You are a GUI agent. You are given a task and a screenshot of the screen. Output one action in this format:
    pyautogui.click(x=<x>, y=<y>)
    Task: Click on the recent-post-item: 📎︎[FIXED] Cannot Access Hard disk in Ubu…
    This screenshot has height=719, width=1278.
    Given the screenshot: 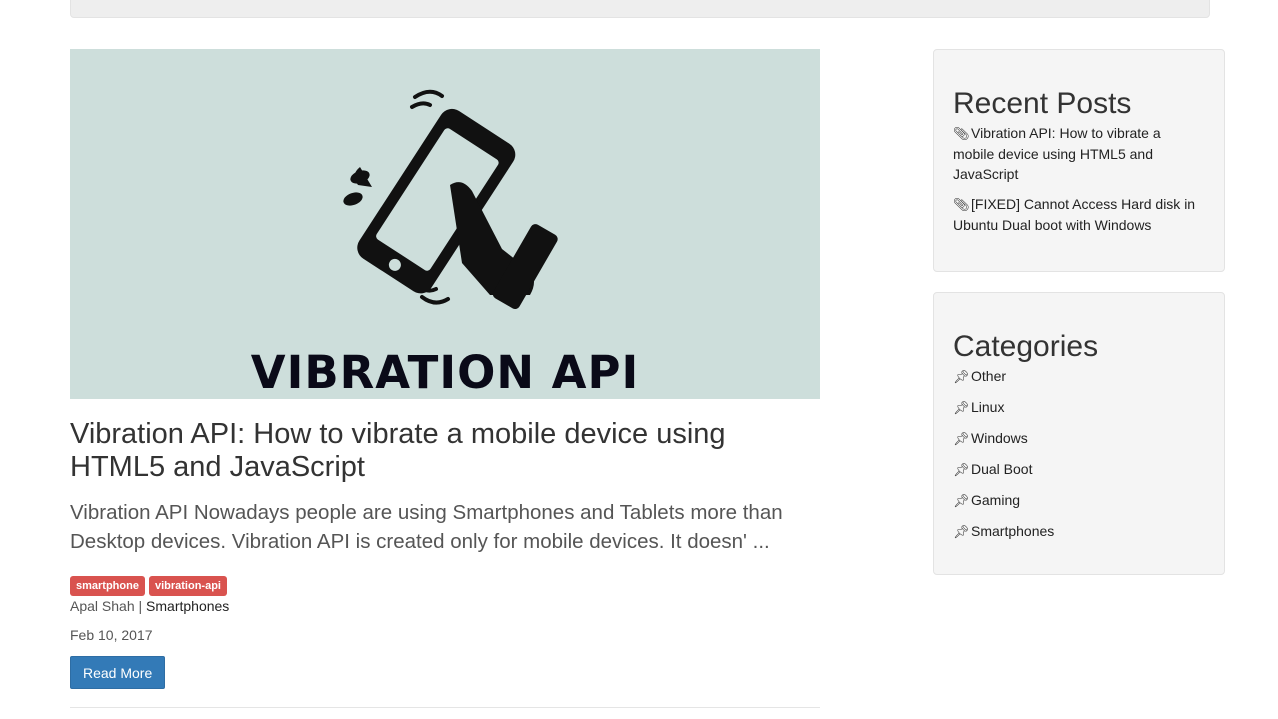 What is the action you would take?
    pyautogui.click(x=1079, y=214)
    